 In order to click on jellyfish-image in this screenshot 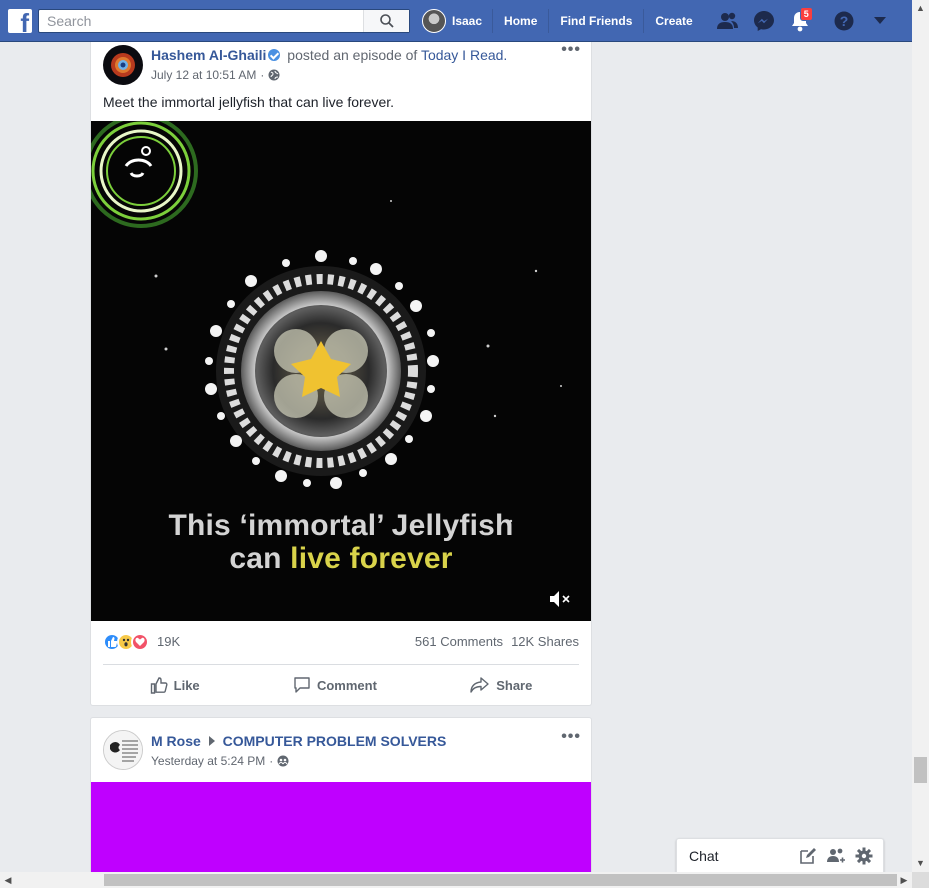, I will do `click(322, 369)`.